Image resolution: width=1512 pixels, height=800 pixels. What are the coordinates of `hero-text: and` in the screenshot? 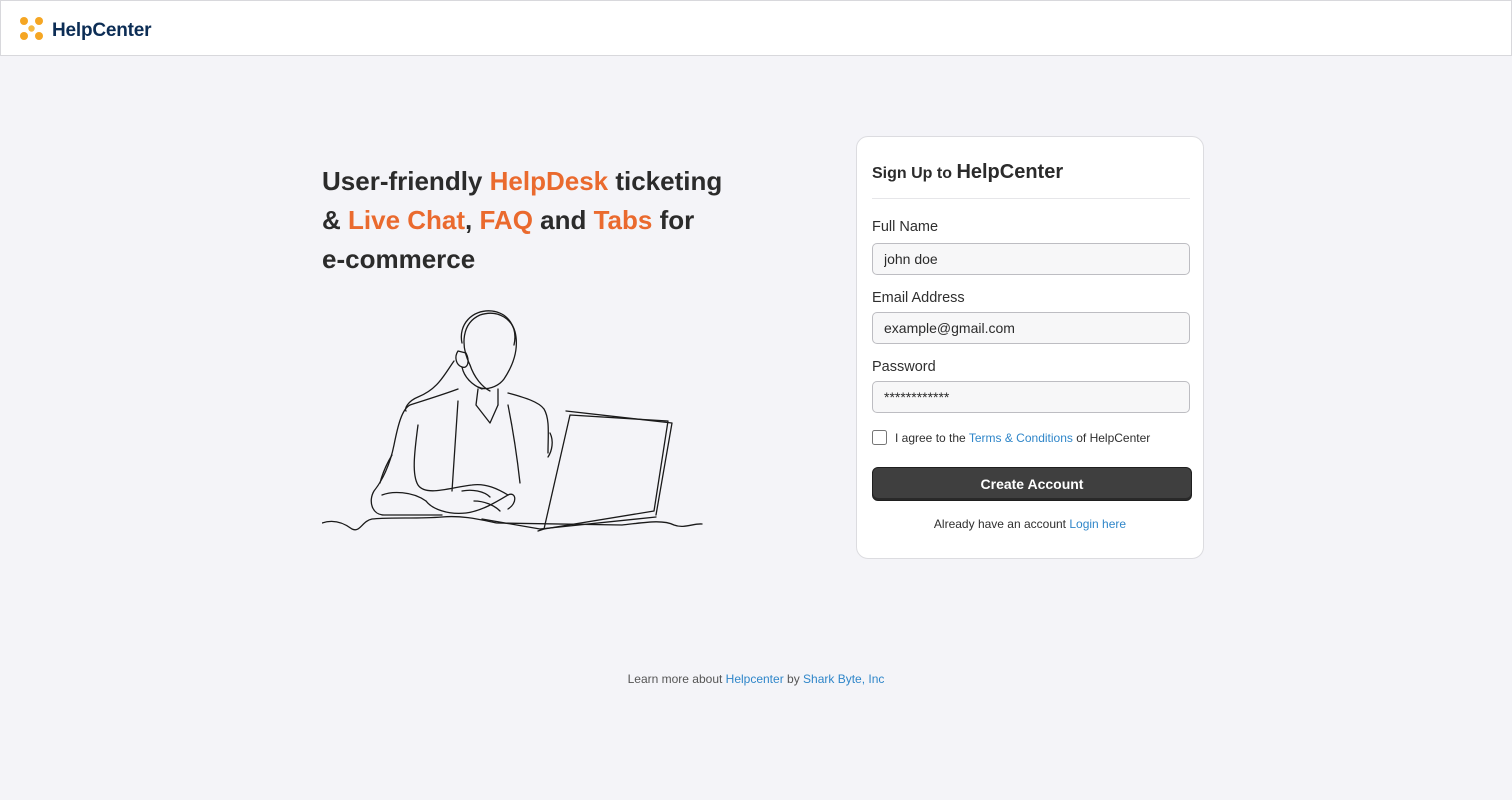 It's located at (563, 220).